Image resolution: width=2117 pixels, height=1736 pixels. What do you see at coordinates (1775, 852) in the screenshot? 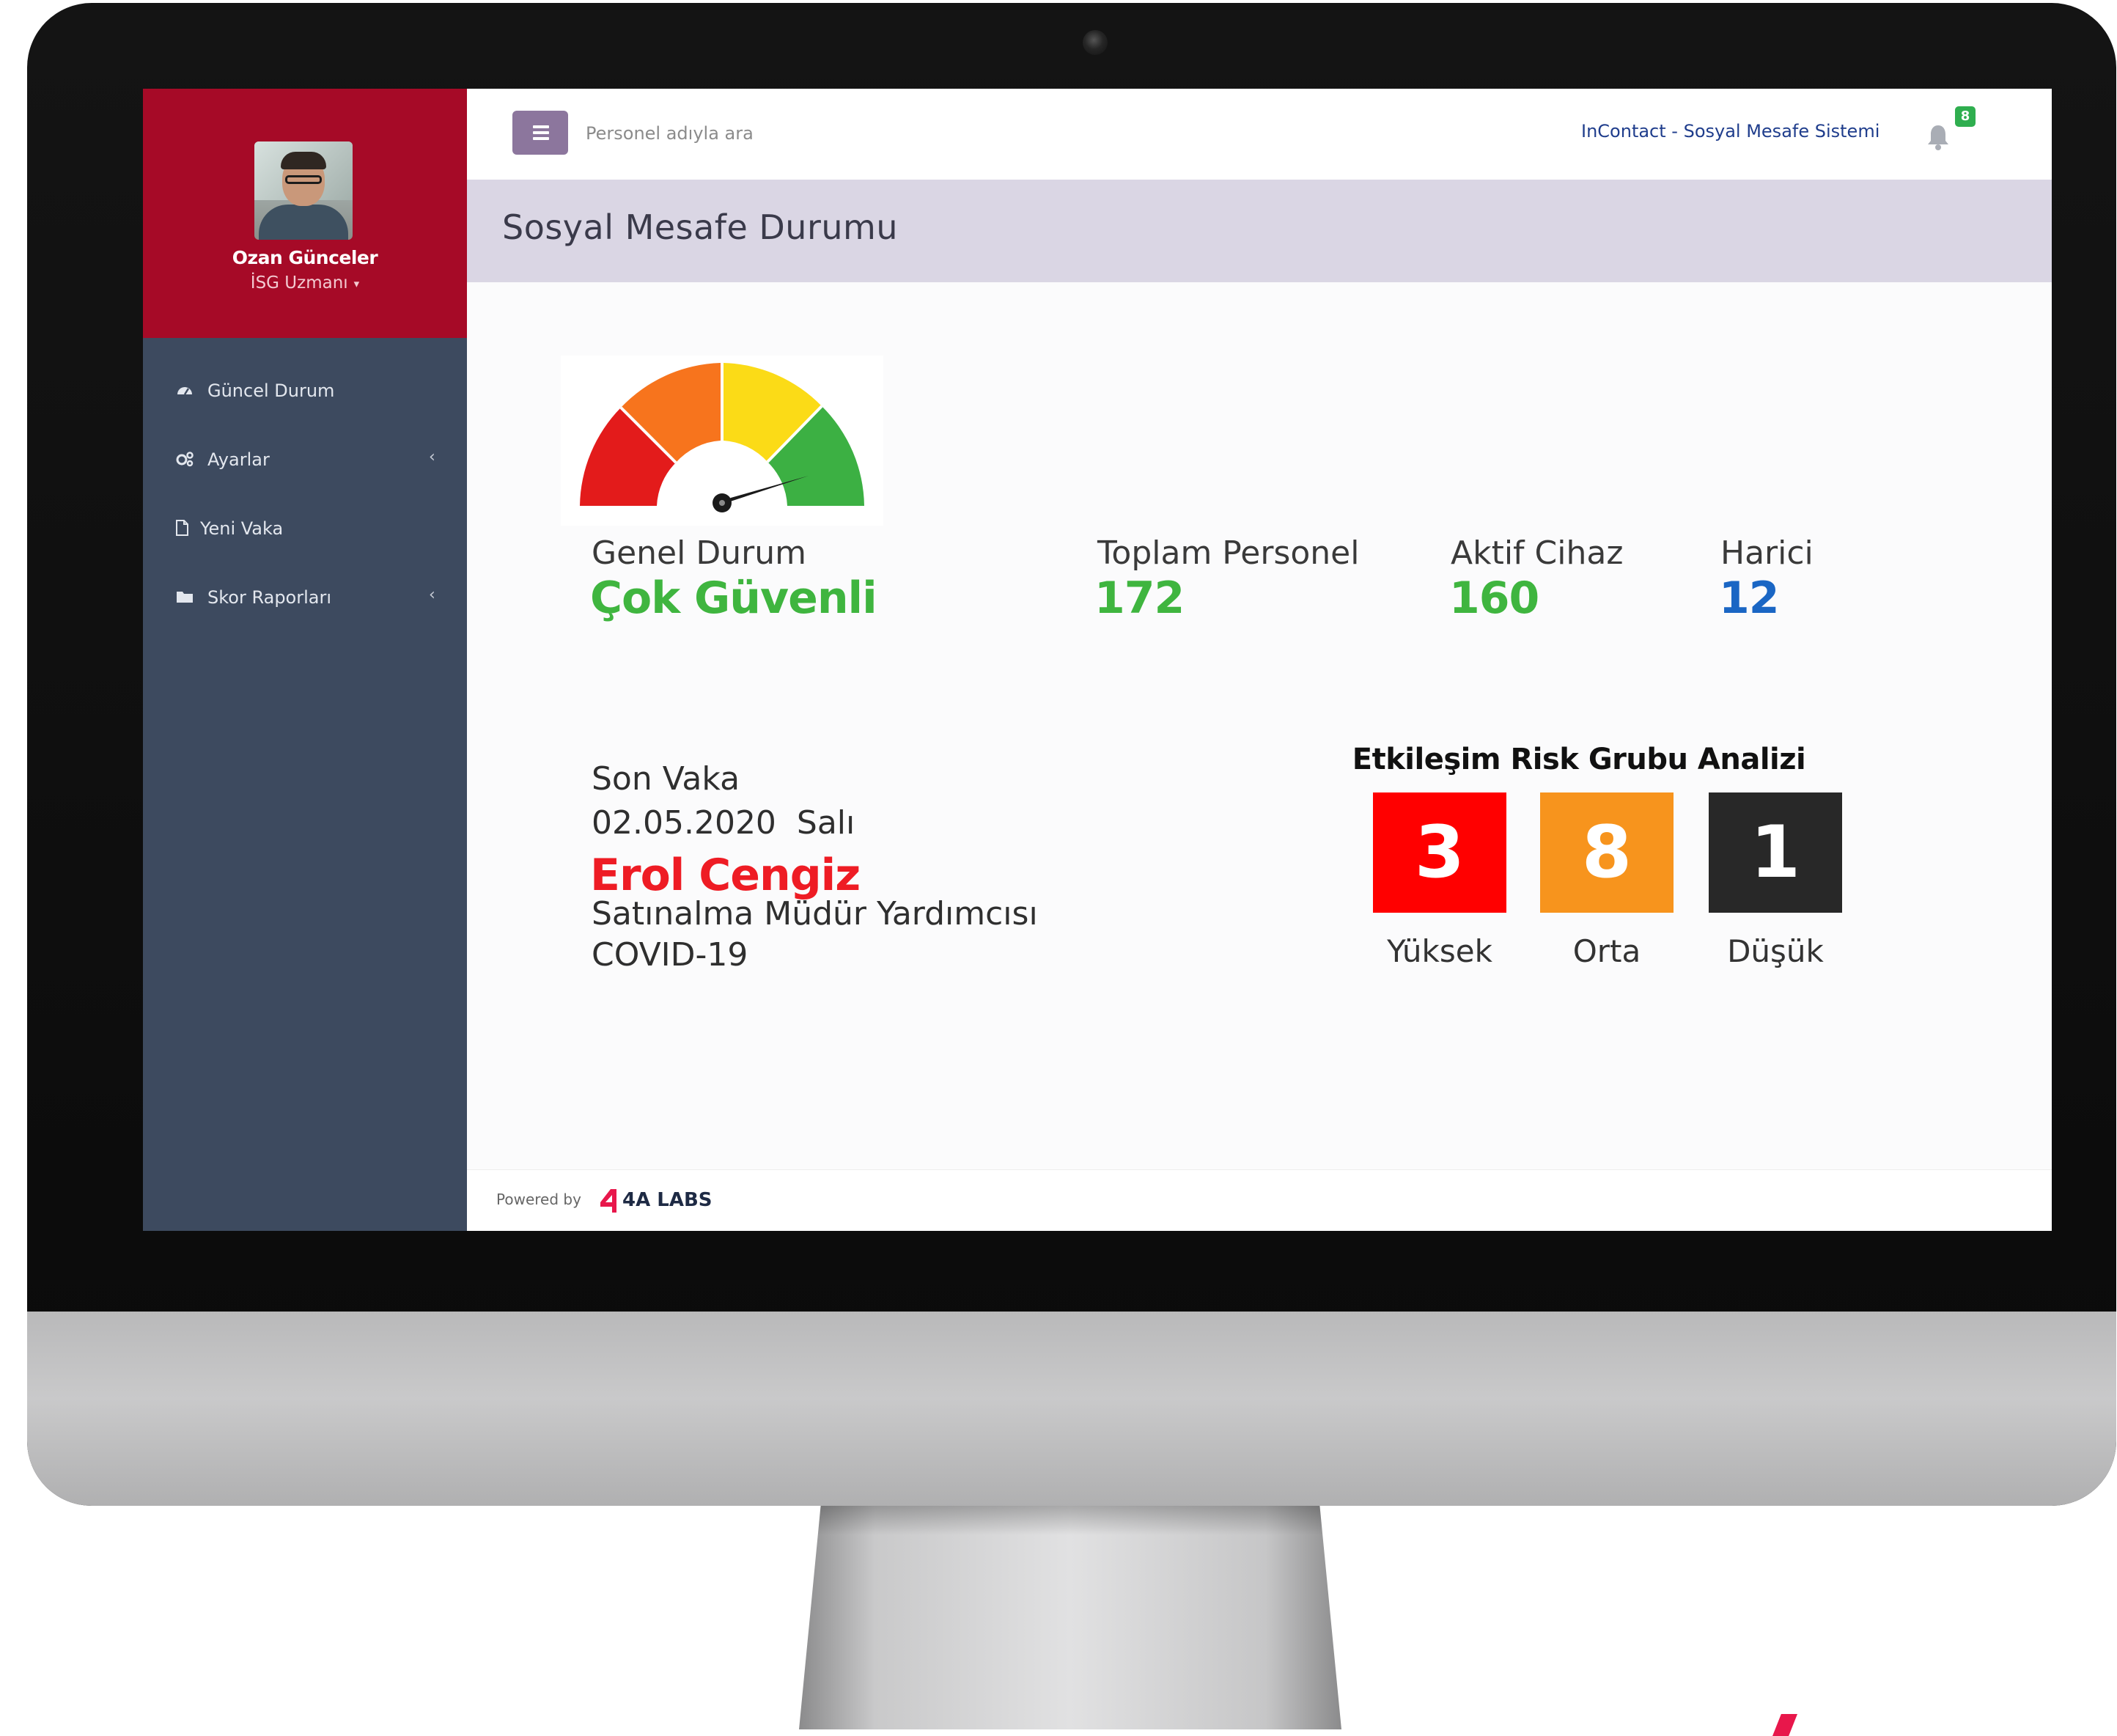
I see `risk-low-count: 1` at bounding box center [1775, 852].